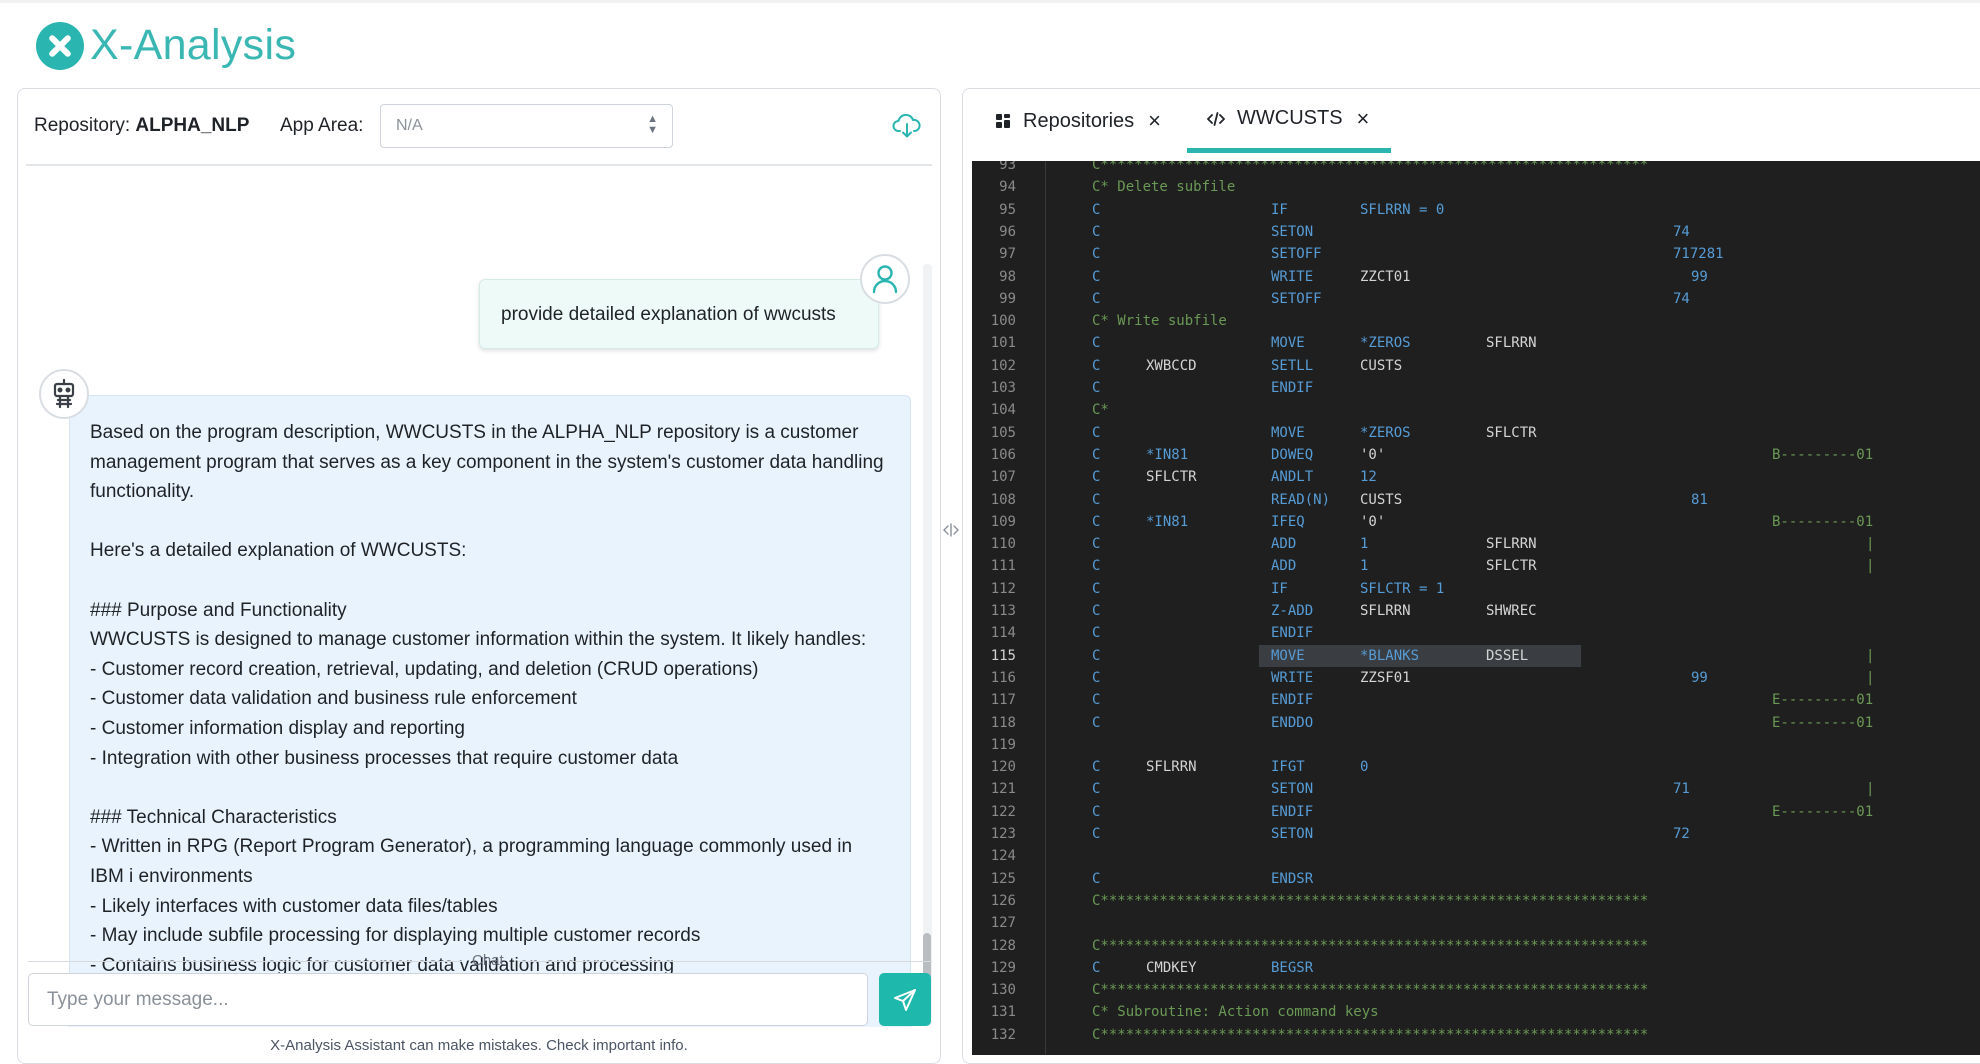 The image size is (1980, 1064). What do you see at coordinates (951, 537) in the screenshot?
I see `panel-resize-handle` at bounding box center [951, 537].